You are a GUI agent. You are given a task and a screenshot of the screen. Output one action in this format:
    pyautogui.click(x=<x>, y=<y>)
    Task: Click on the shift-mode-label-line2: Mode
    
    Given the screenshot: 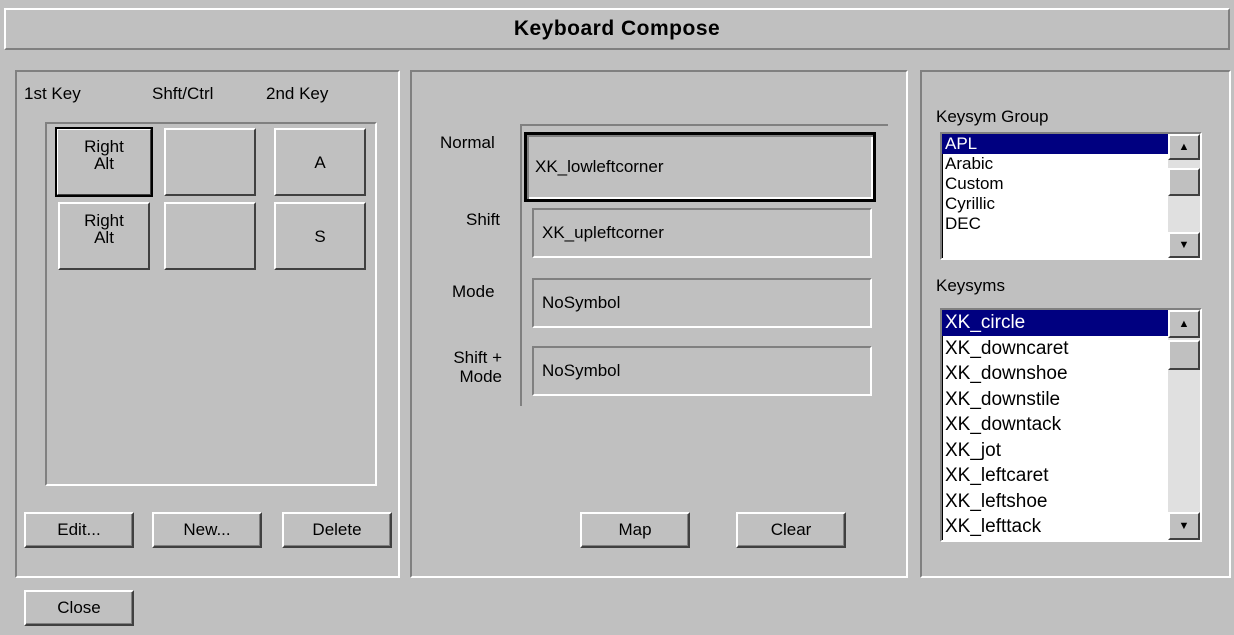 What is the action you would take?
    pyautogui.click(x=480, y=376)
    